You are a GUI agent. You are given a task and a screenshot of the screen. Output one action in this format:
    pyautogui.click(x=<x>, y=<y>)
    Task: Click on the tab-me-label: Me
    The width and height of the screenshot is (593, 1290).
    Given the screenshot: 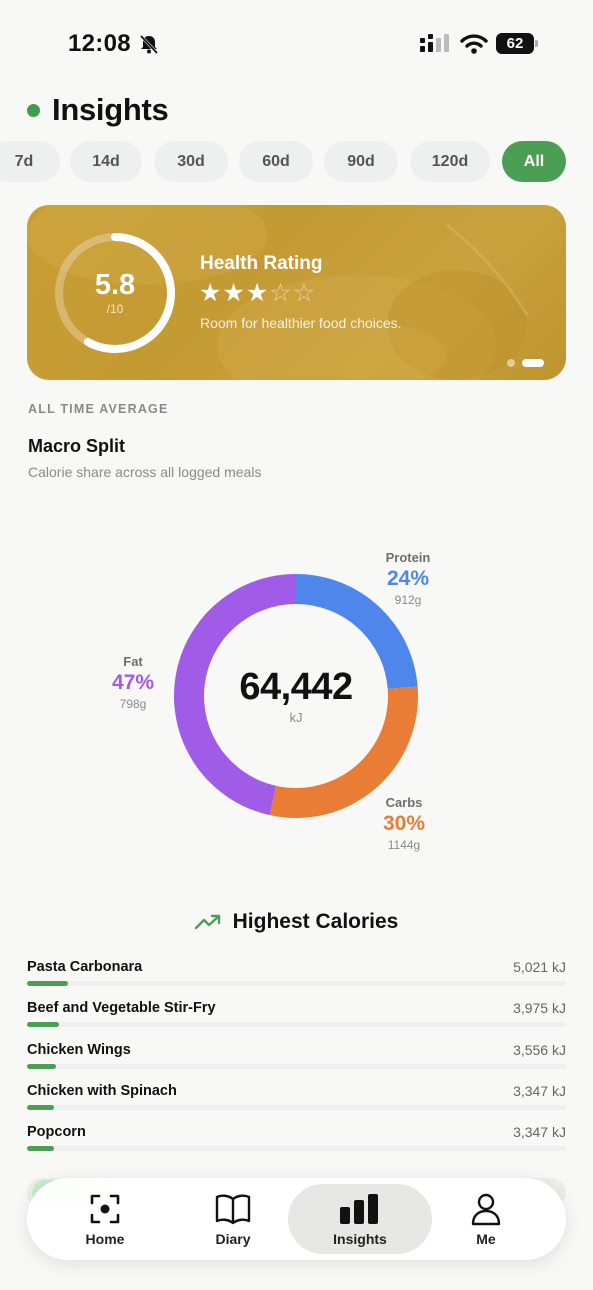 What is the action you would take?
    pyautogui.click(x=486, y=1239)
    